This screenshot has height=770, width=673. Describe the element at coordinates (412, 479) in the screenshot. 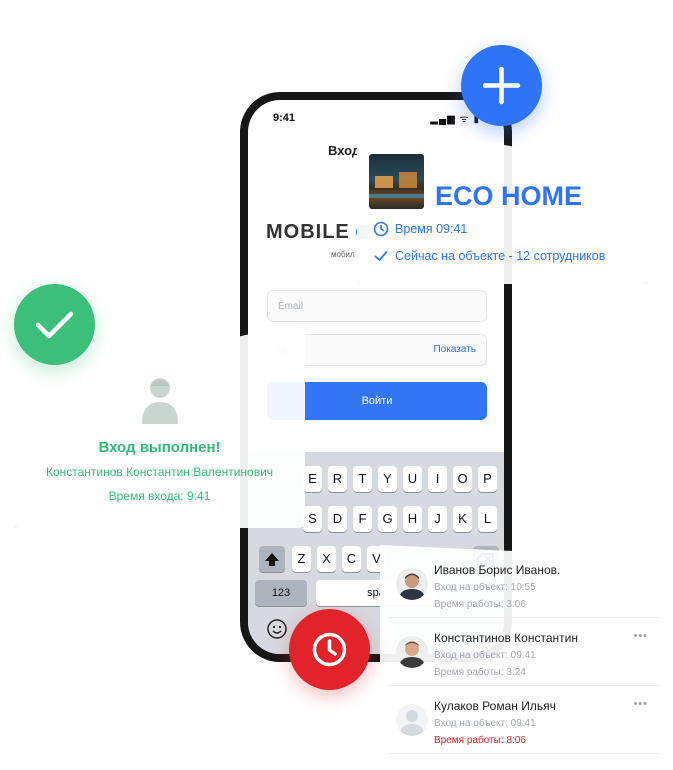

I see `key-u: U` at that location.